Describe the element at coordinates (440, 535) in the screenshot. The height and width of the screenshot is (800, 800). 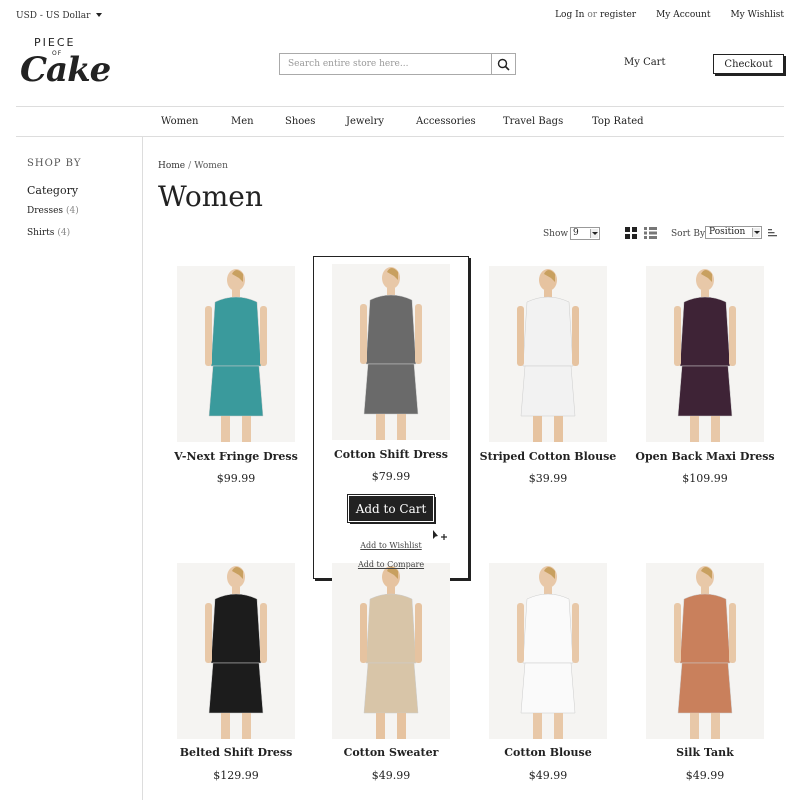
I see `move-cursor-icon` at that location.